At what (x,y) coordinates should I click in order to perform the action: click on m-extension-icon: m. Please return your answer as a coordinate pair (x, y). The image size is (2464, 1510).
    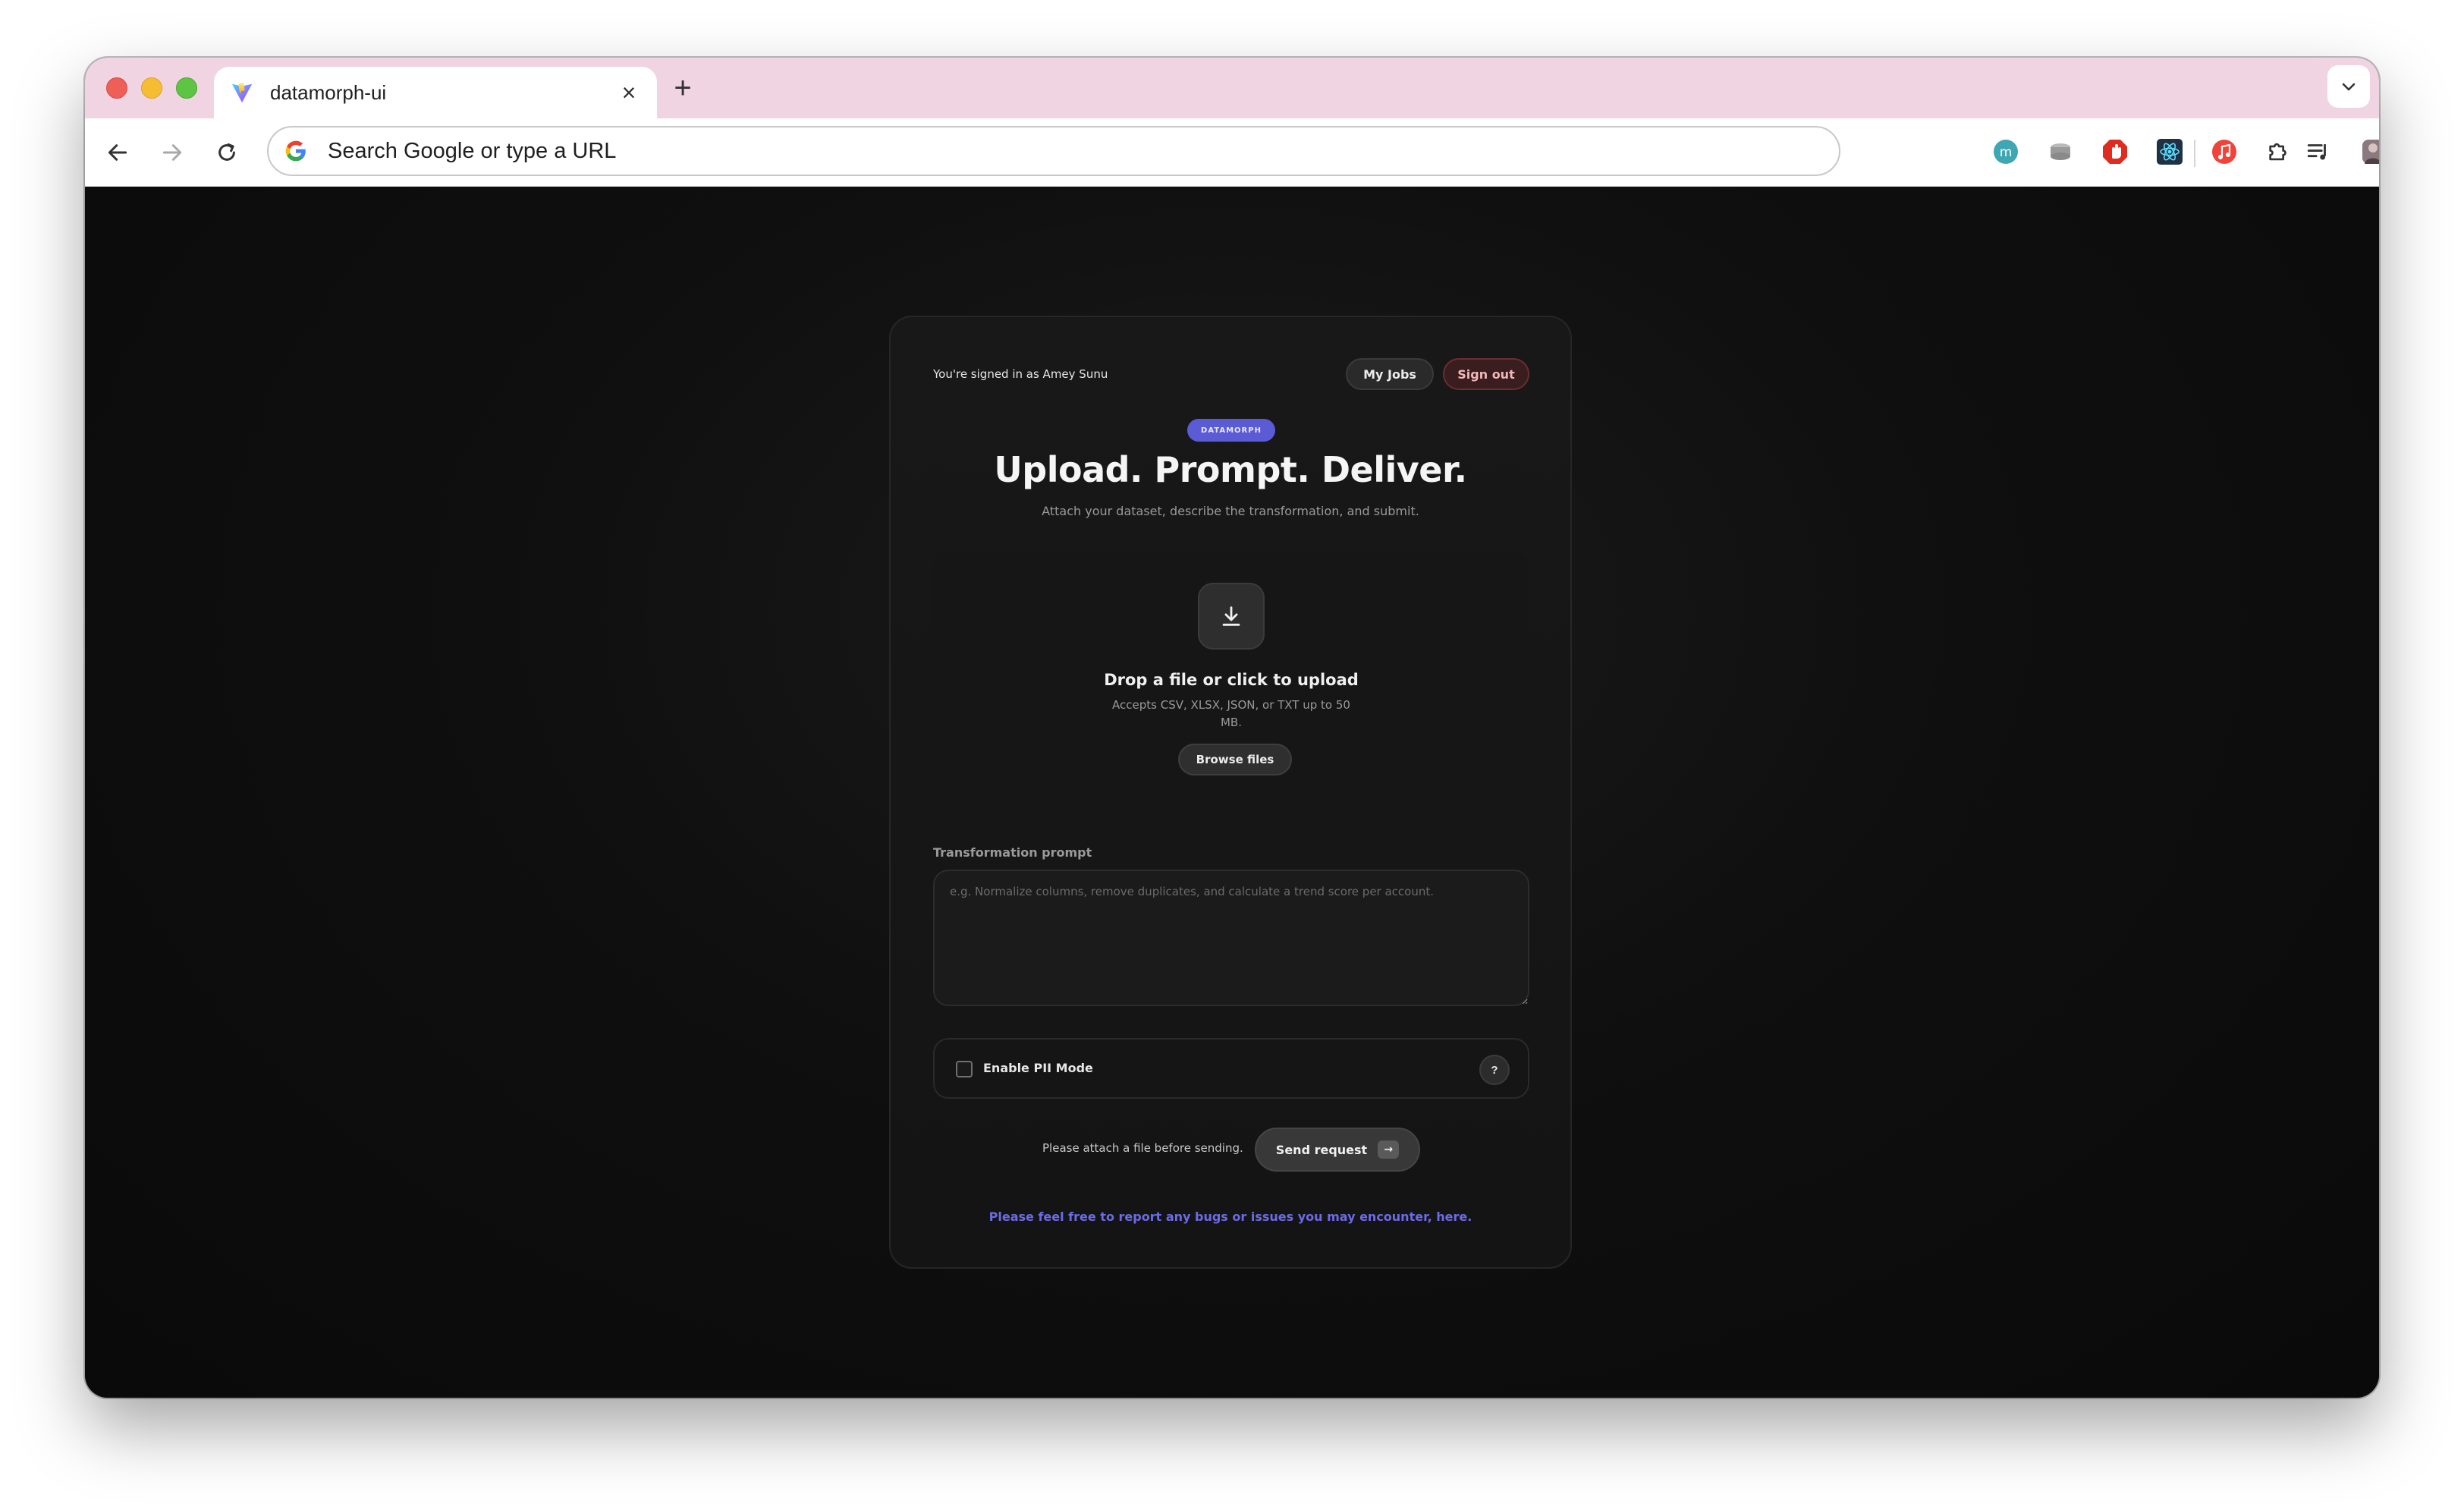
    Looking at the image, I should click on (2006, 152).